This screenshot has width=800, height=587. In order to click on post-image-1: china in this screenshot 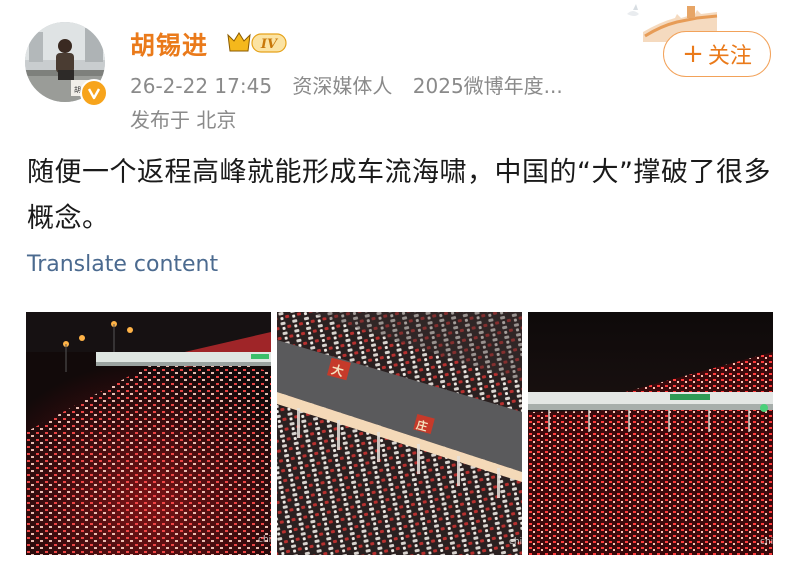, I will do `click(148, 433)`.